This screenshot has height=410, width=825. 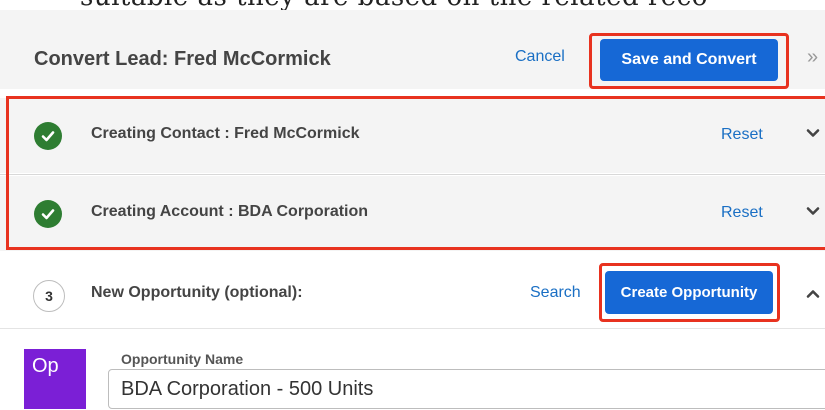 What do you see at coordinates (812, 57) in the screenshot?
I see `double-chevron-right-icon: »` at bounding box center [812, 57].